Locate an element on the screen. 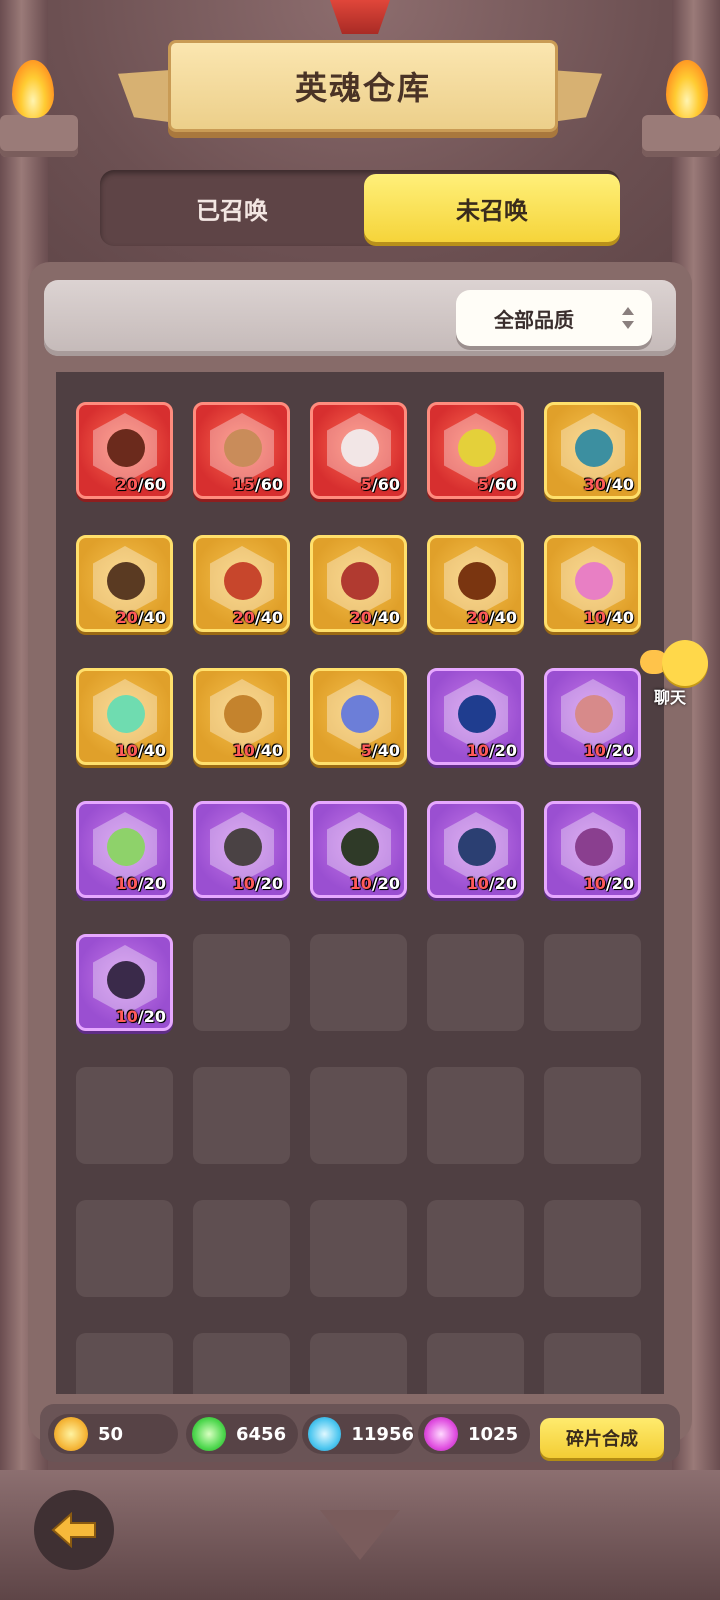 The height and width of the screenshot is (1600, 720). chat-face-icon is located at coordinates (685, 663).